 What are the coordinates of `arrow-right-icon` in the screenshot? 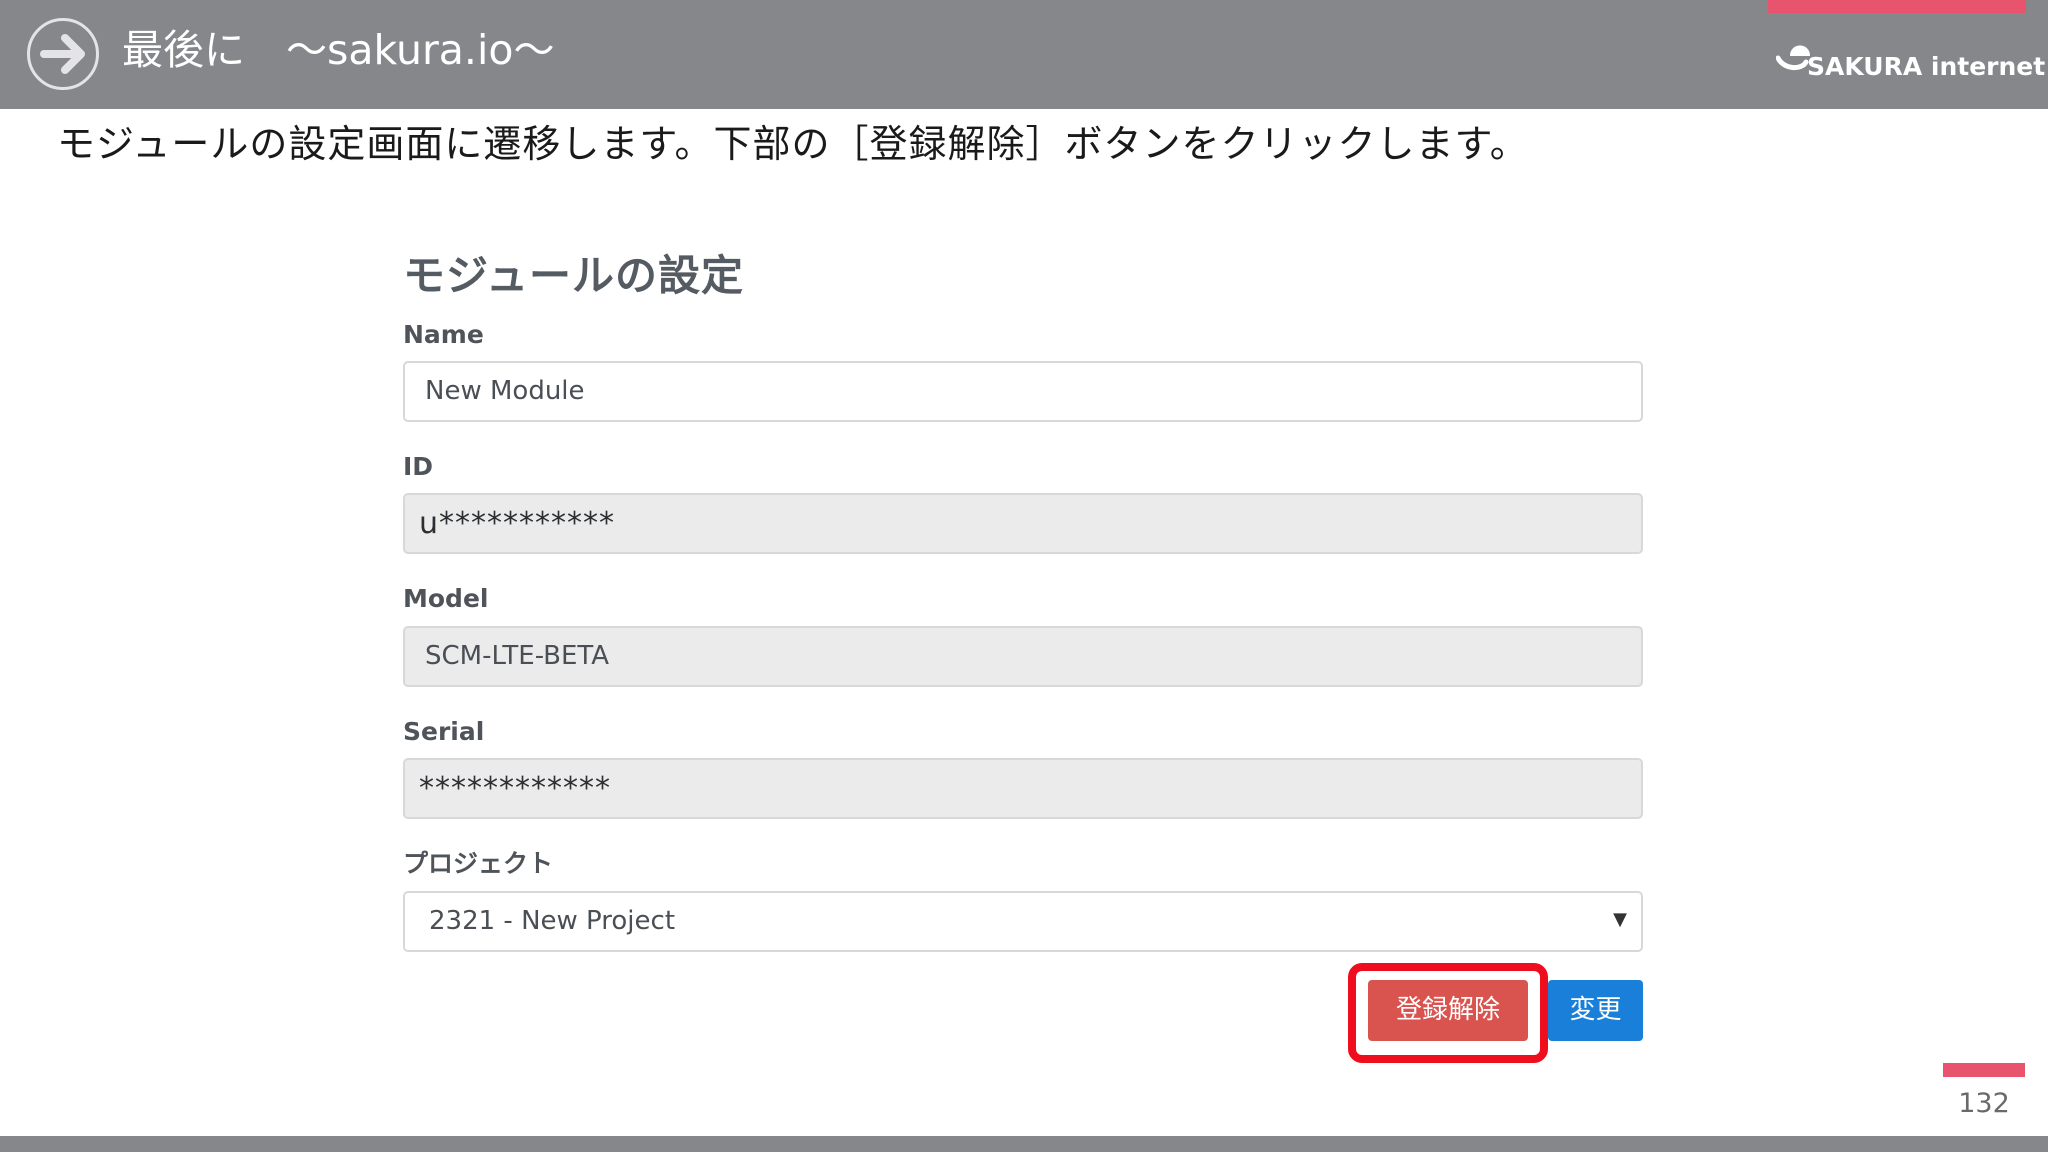 It's located at (63, 54).